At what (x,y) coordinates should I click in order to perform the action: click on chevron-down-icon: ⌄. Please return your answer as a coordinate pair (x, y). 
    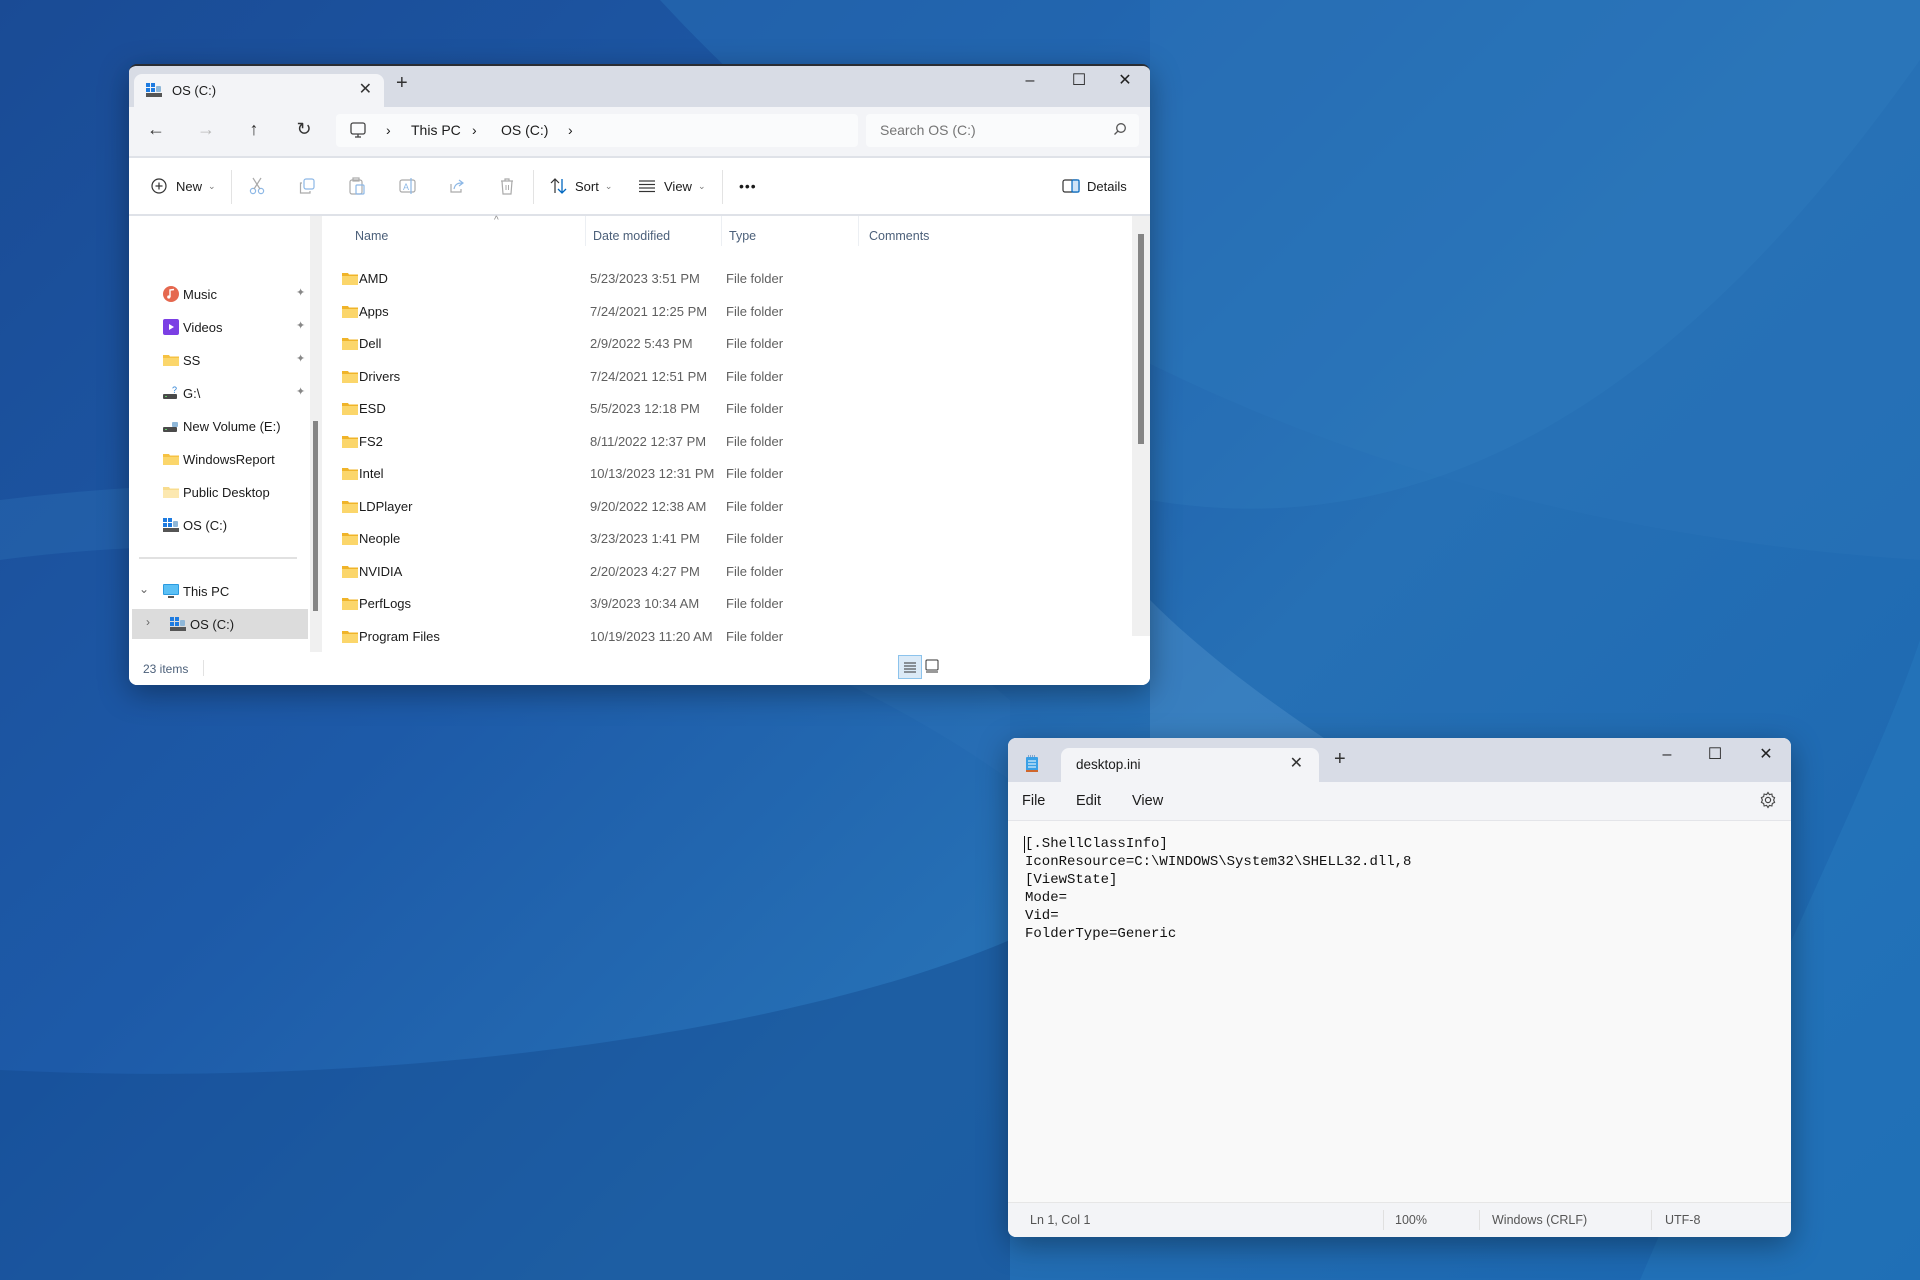
    Looking at the image, I should click on (144, 589).